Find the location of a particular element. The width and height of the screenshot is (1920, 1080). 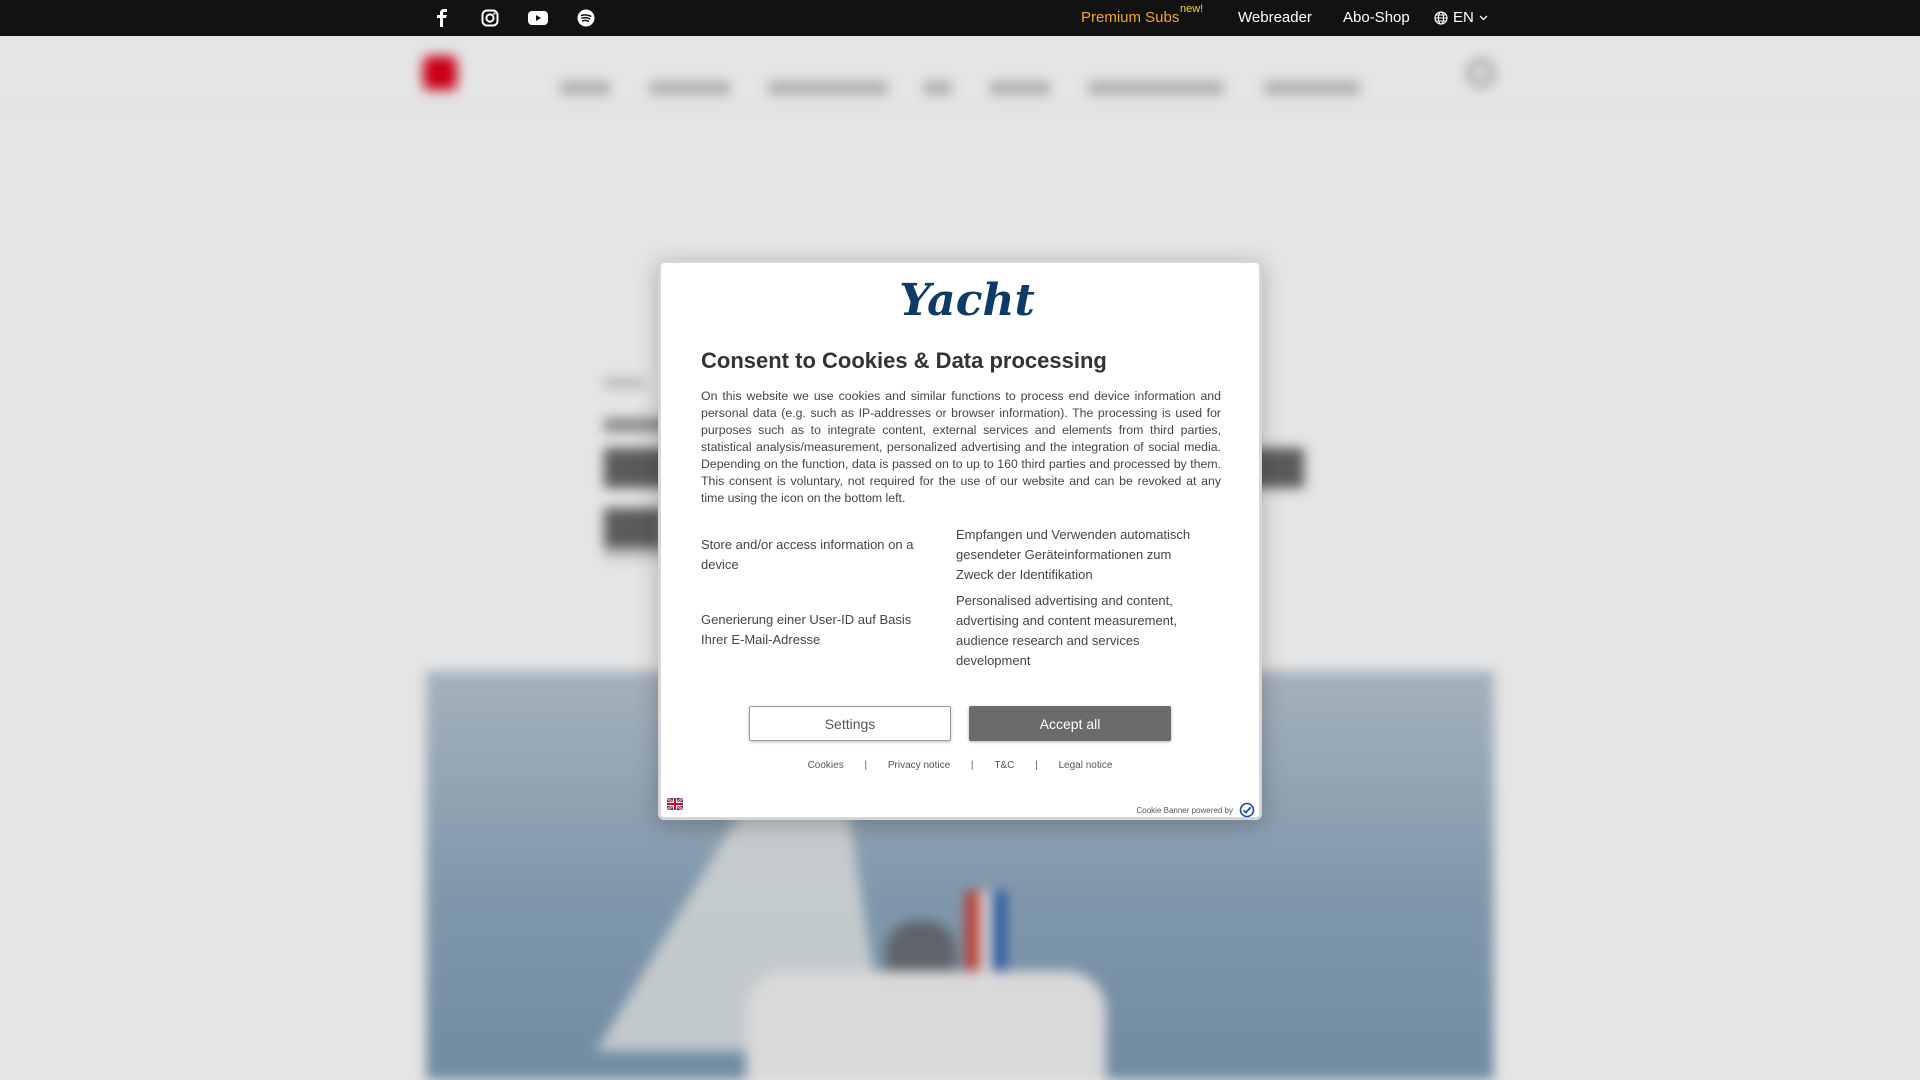

dialog-title: Consent to Cookies & Data processing is located at coordinates (904, 360).